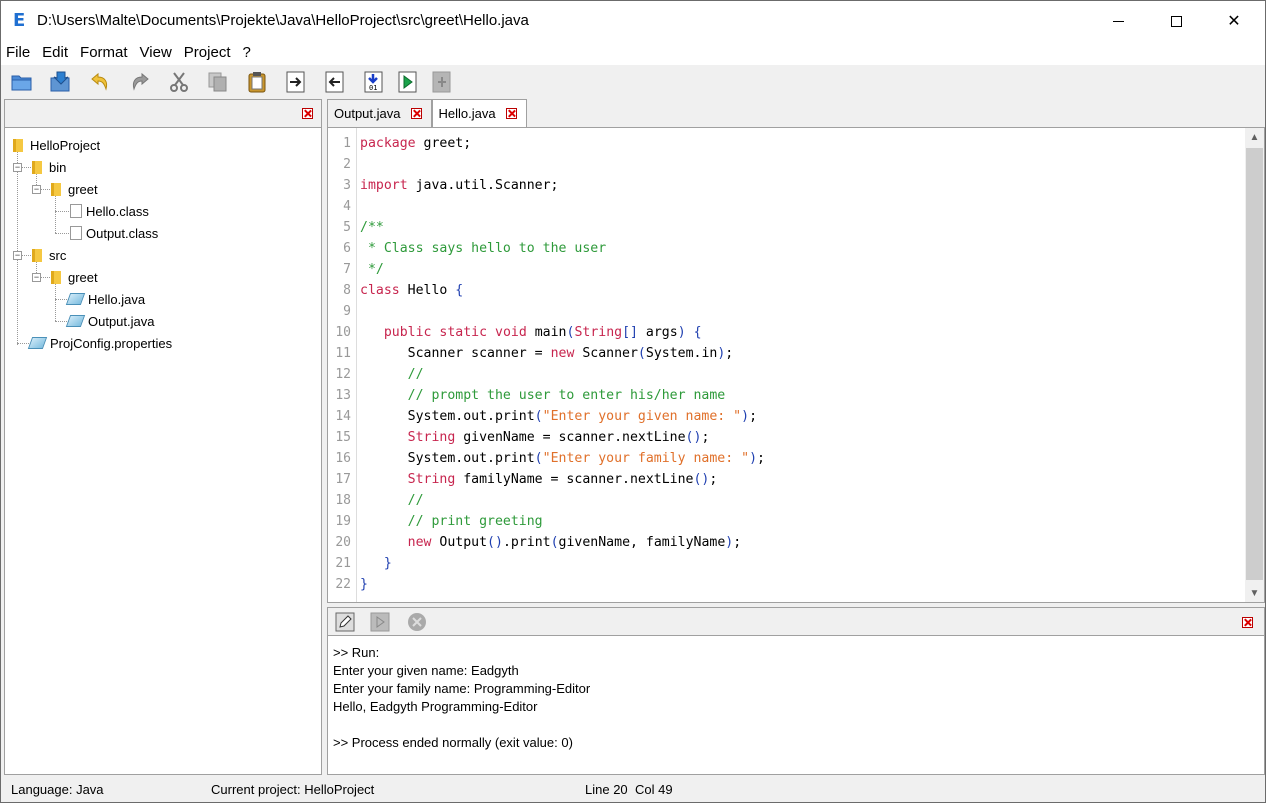 This screenshot has height=803, width=1266. I want to click on indent-button, so click(296, 82).